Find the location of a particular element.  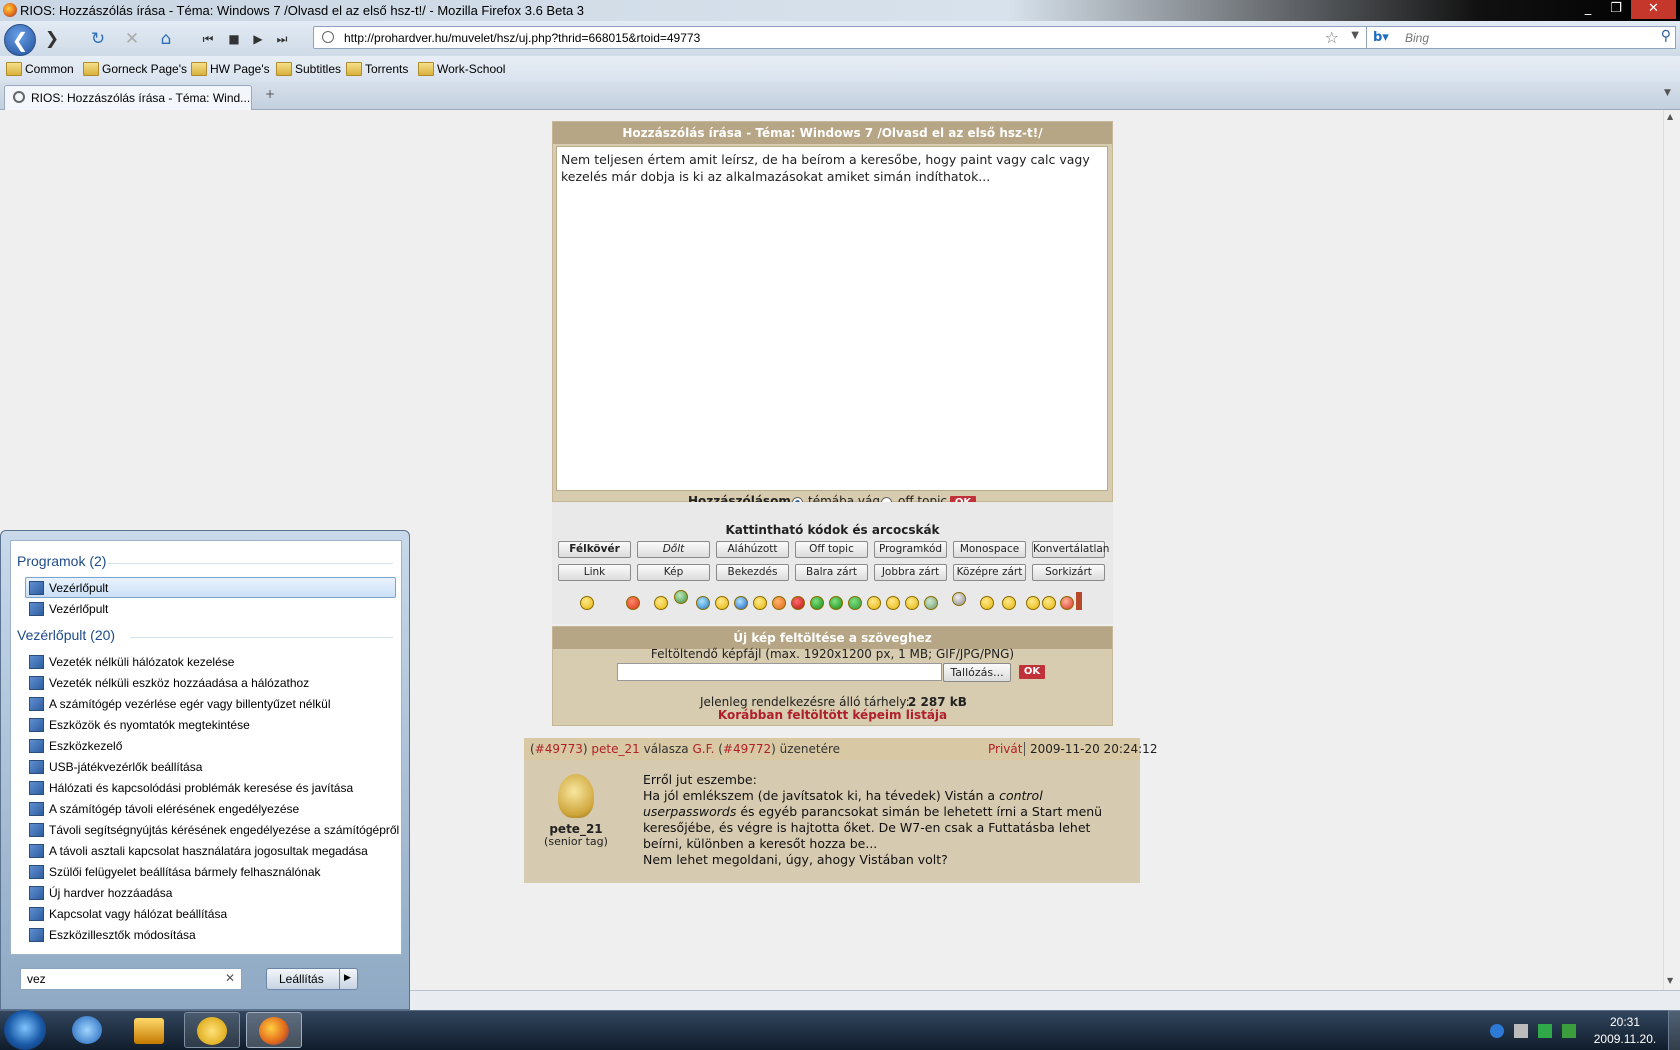

uploaded-images-link: Korábban feltöltött képeim listája is located at coordinates (832, 715).